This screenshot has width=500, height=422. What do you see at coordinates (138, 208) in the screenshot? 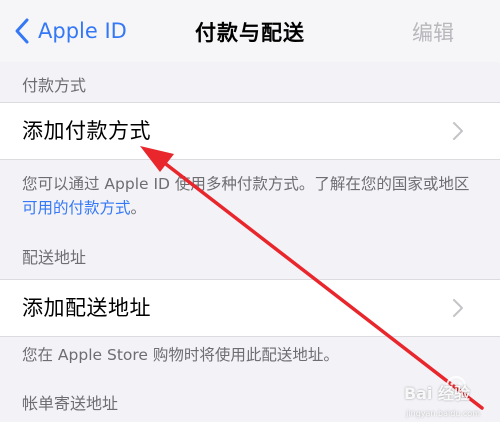
I see `payment-note-suffix: 。` at bounding box center [138, 208].